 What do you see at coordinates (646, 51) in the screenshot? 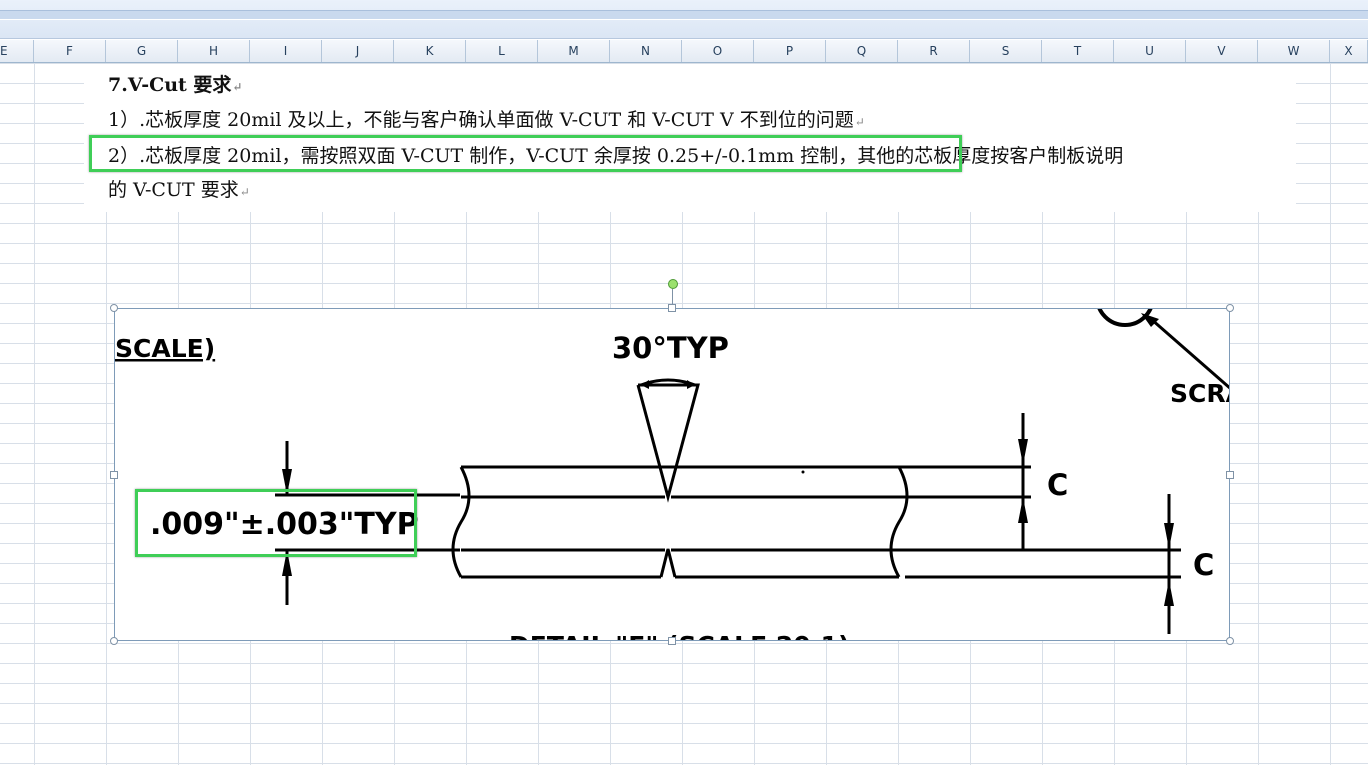
I see `column-header-n: N` at bounding box center [646, 51].